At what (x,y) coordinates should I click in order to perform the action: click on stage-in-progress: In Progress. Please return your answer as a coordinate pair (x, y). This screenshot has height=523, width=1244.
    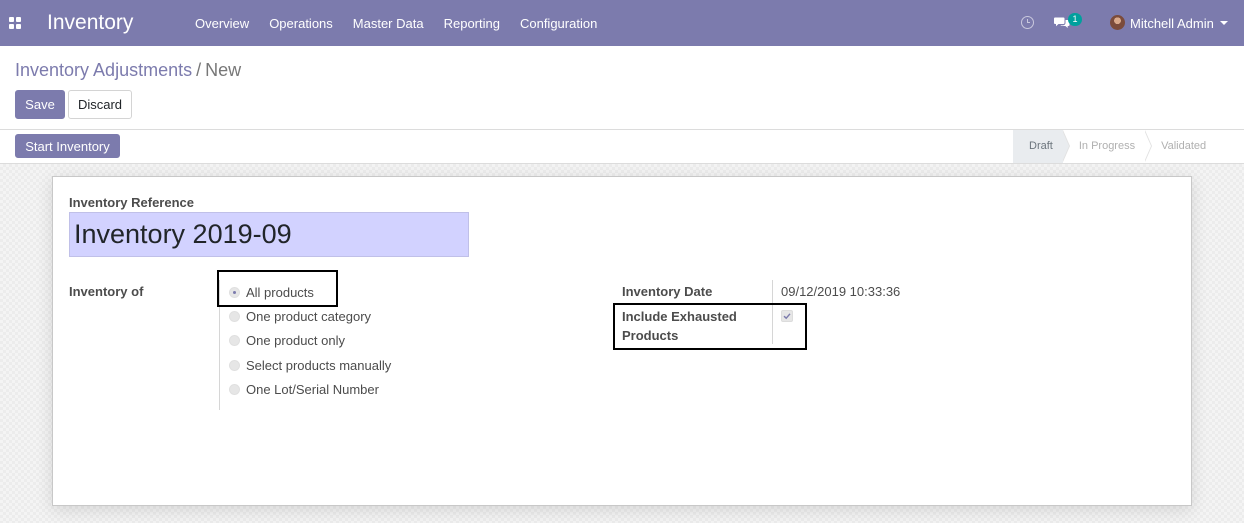
    Looking at the image, I should click on (1108, 146).